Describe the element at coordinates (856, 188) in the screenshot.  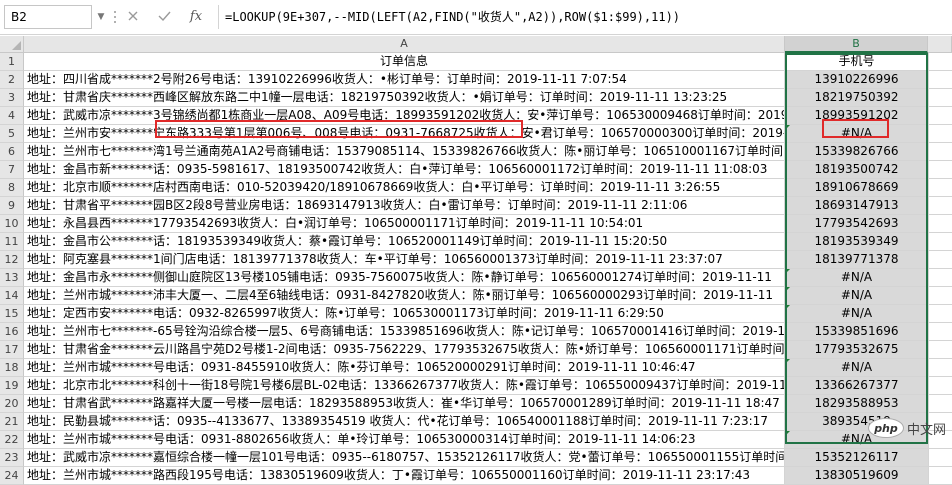
I see `phone-cell: 18910678669` at that location.